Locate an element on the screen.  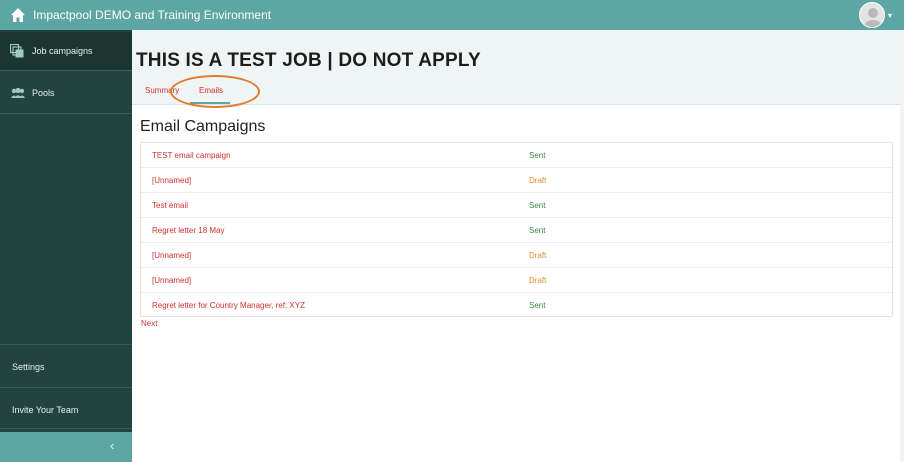
user-avatar is located at coordinates (872, 15).